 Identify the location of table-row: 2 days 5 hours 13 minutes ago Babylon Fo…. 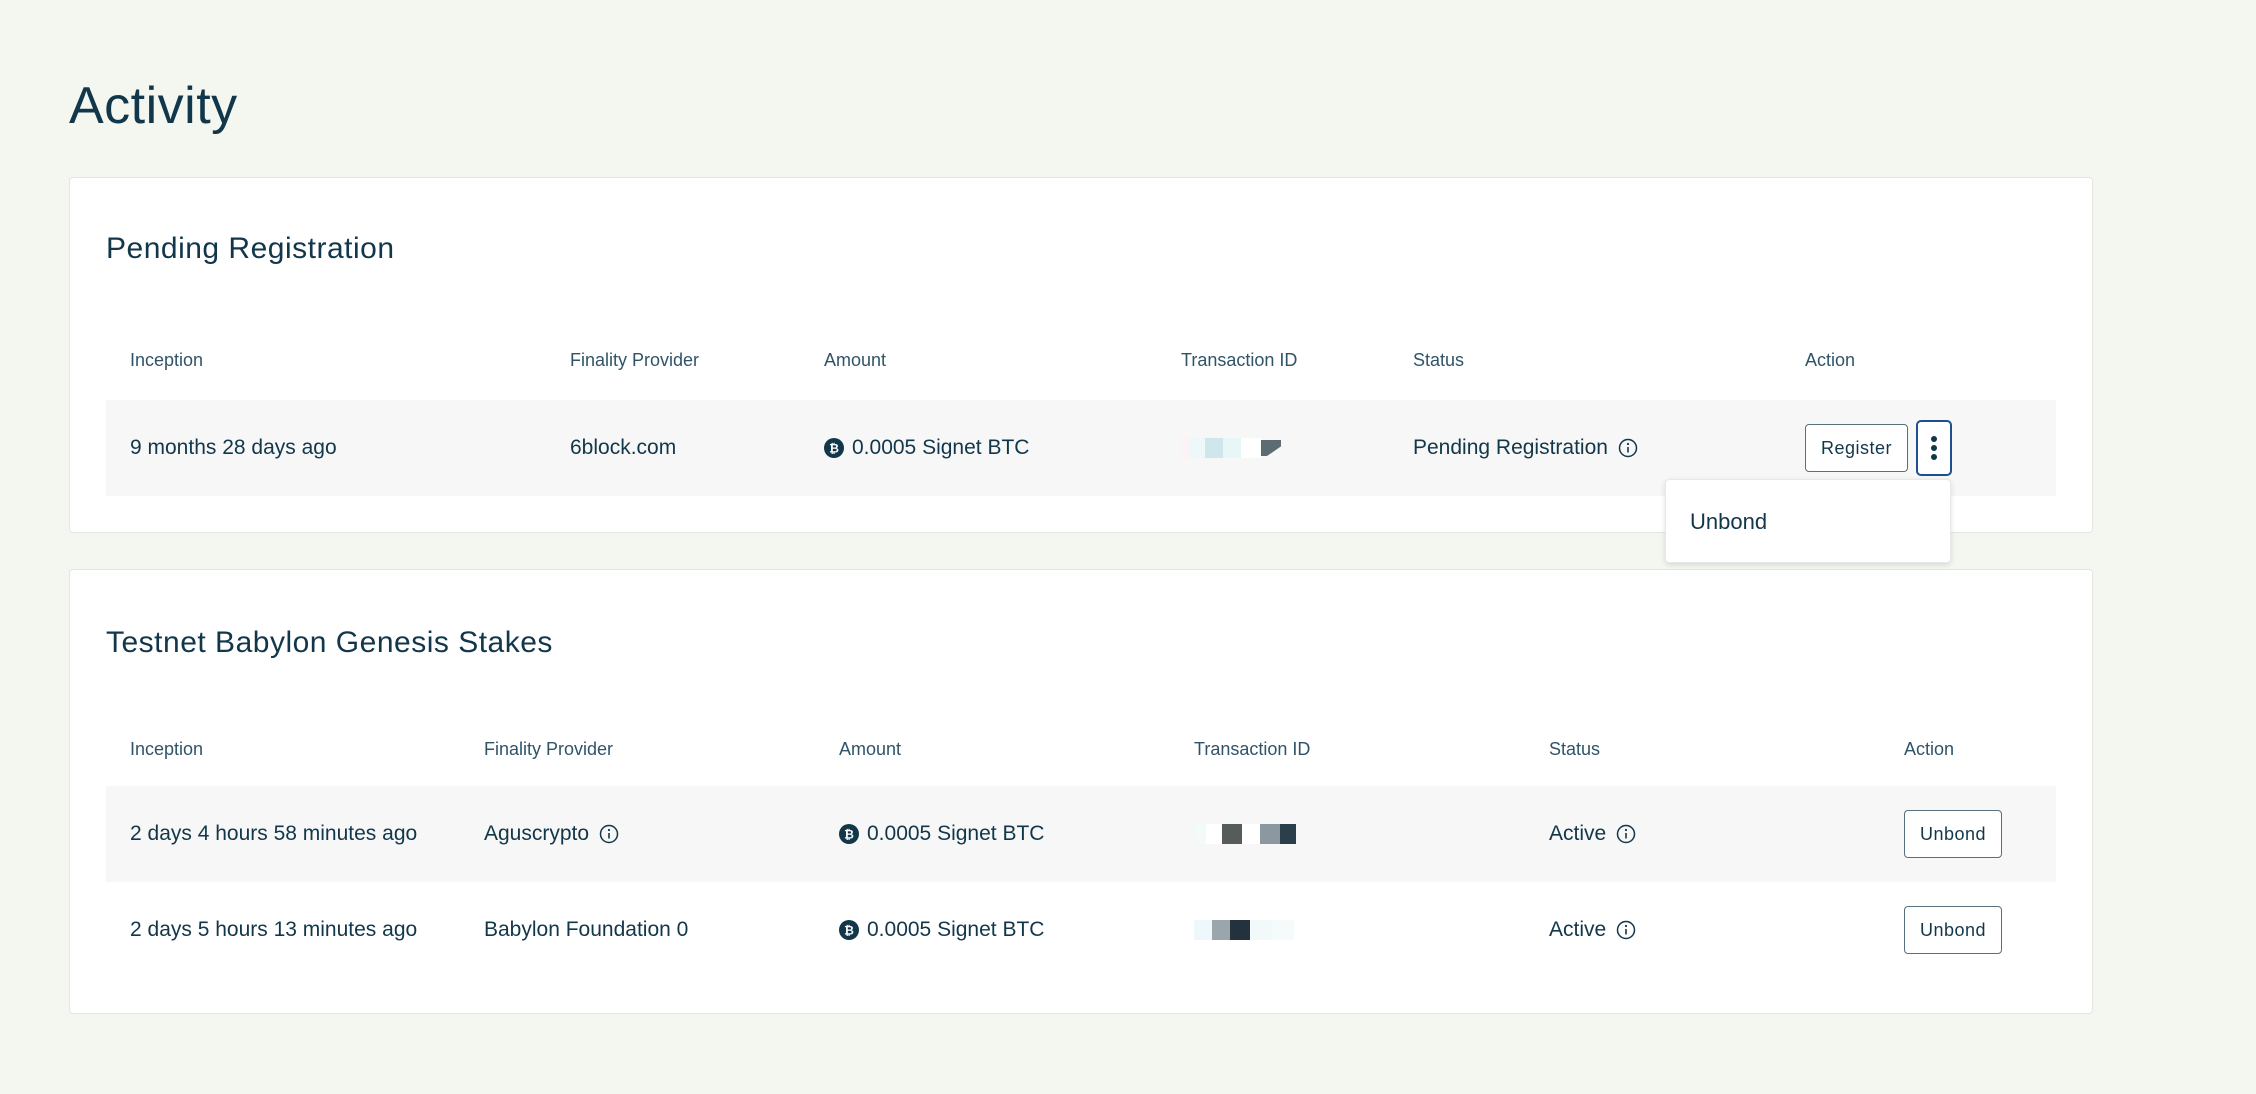
(1081, 930).